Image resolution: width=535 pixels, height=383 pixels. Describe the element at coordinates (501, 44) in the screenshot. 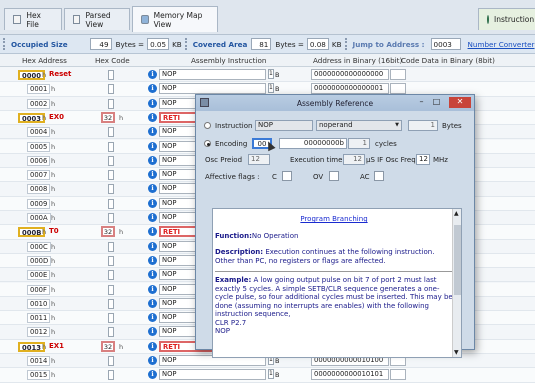

I see `number-converter-link: Number Converter` at that location.